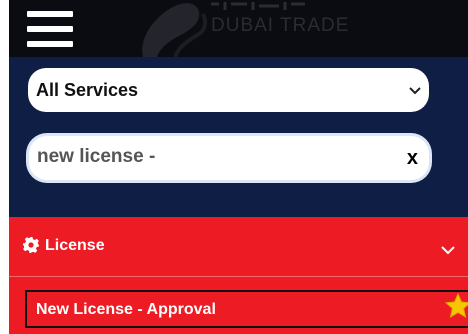 The height and width of the screenshot is (334, 468). I want to click on category-license-label: License, so click(75, 245).